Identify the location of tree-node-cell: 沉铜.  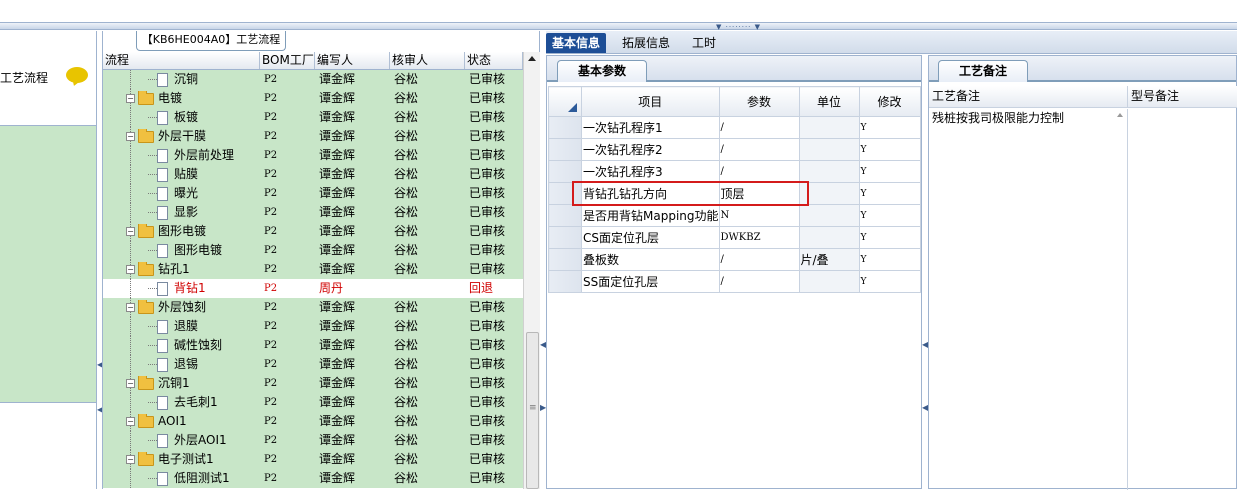
(181, 79).